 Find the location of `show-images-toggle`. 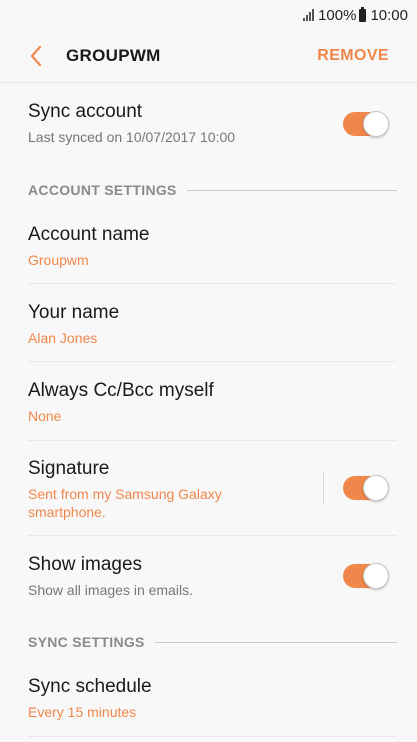

show-images-toggle is located at coordinates (366, 576).